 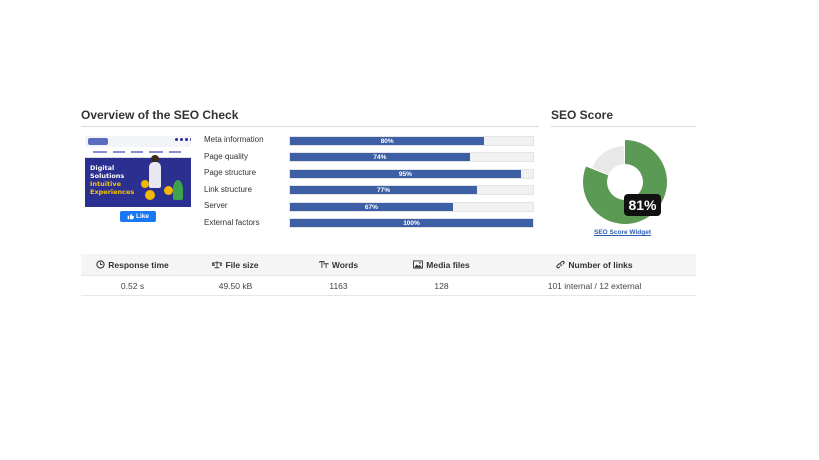 I want to click on link-icon, so click(x=560, y=264).